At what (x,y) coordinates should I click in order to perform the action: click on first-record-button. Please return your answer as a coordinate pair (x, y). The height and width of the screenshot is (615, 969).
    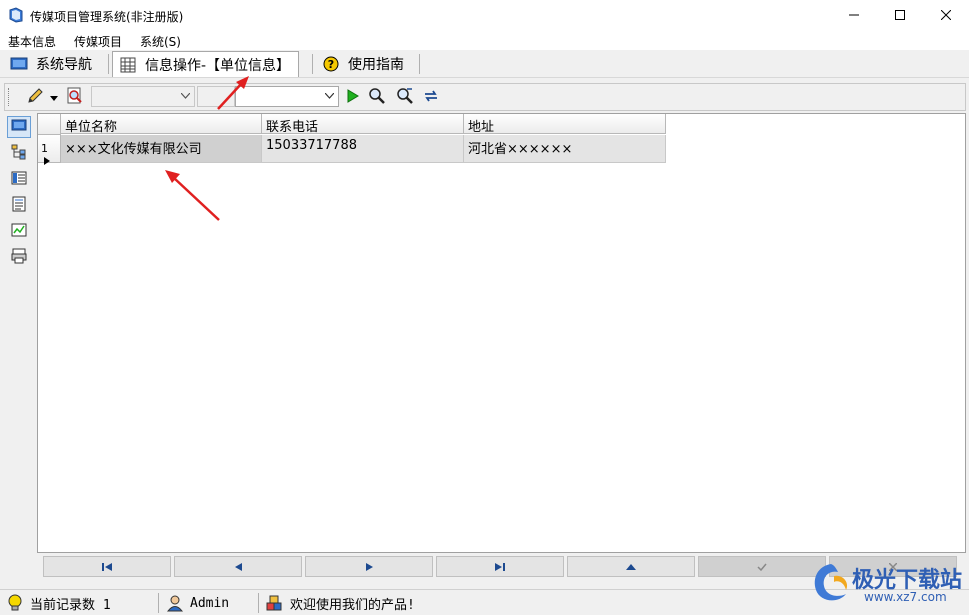
    Looking at the image, I should click on (107, 566).